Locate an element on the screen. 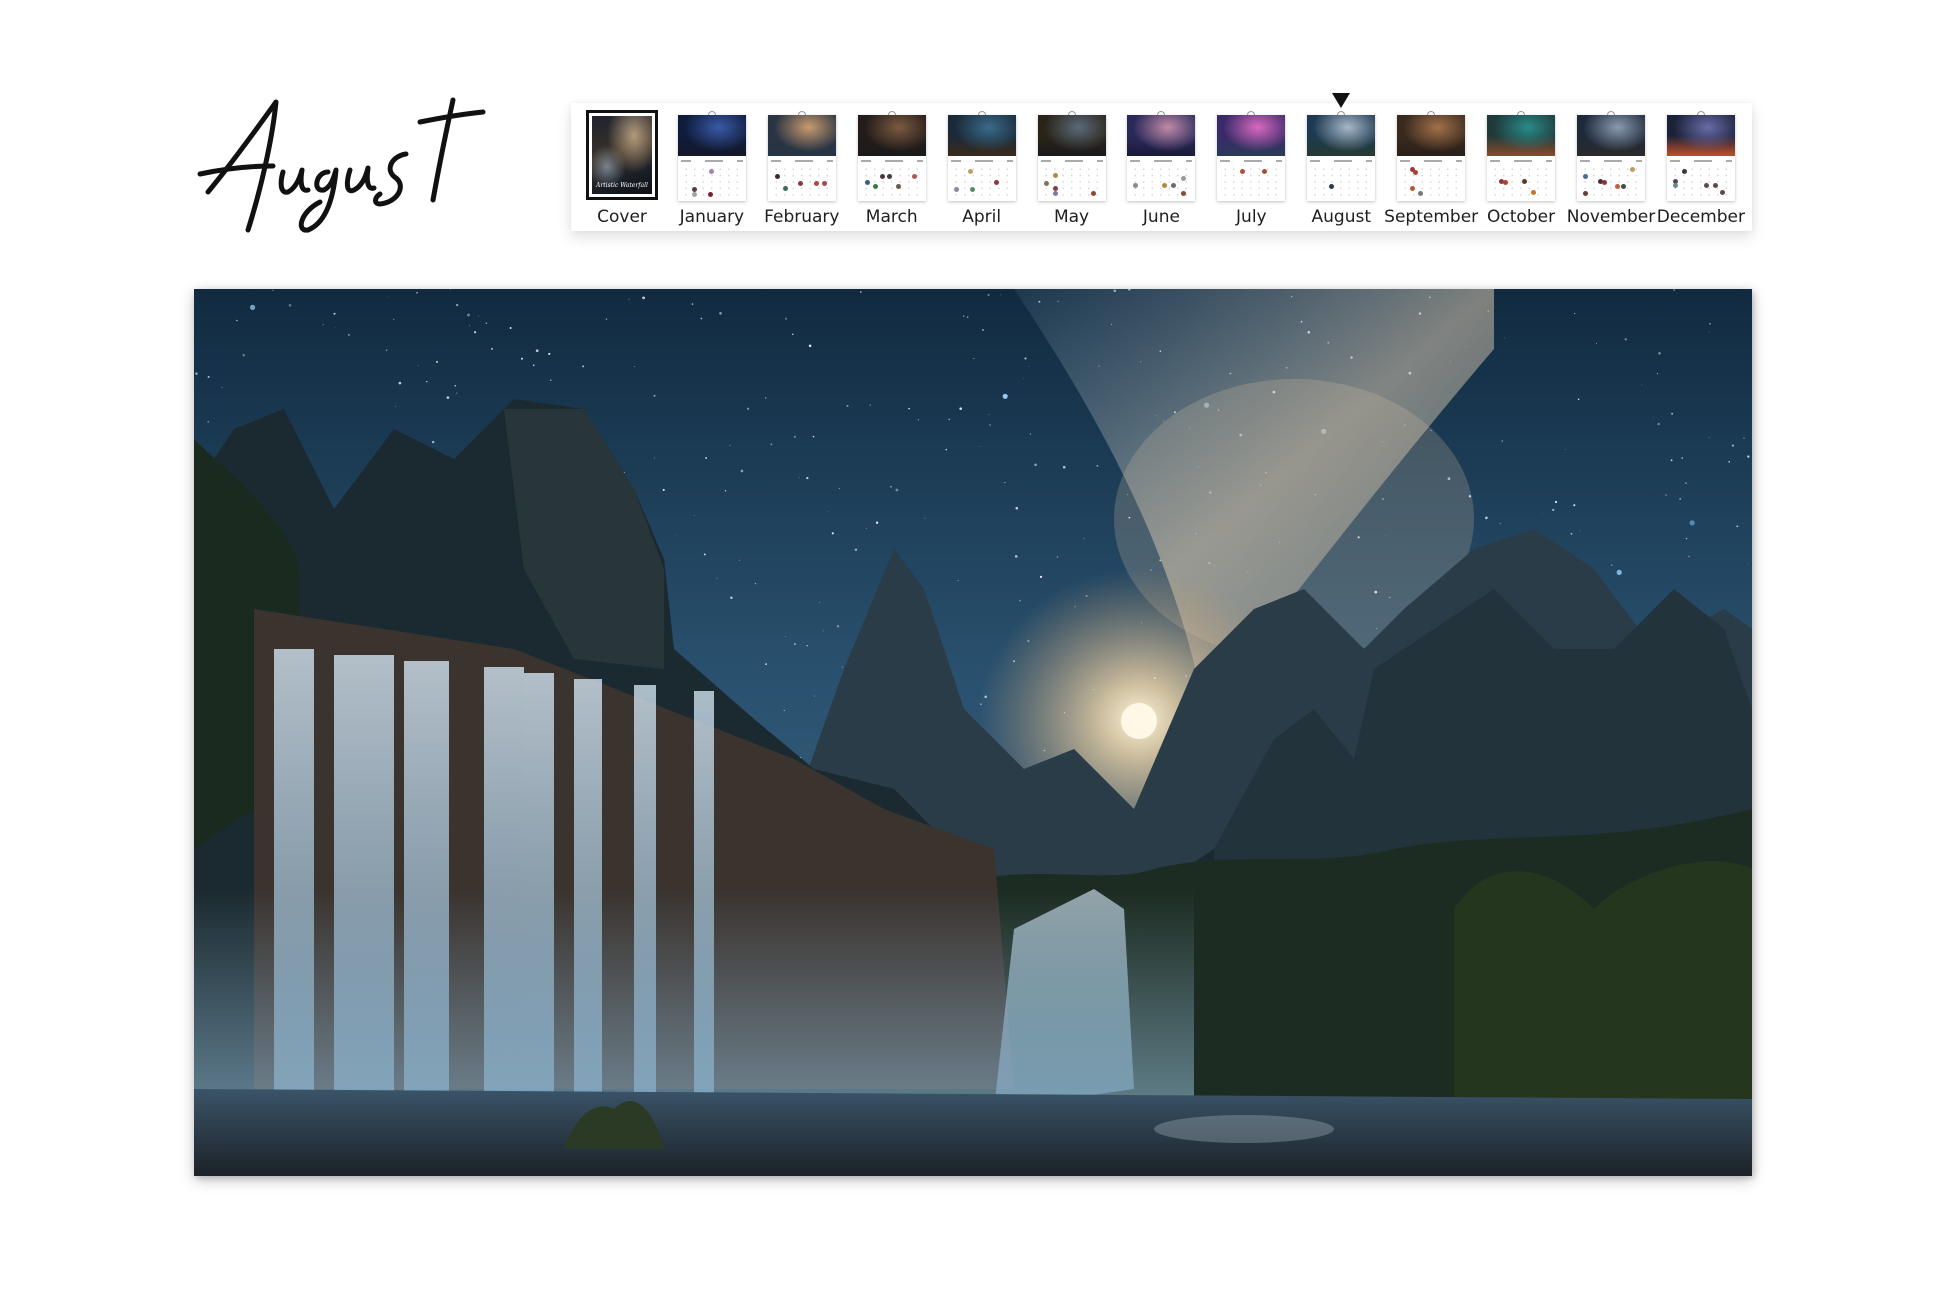 The height and width of the screenshot is (1297, 1946). moon is located at coordinates (1139, 721).